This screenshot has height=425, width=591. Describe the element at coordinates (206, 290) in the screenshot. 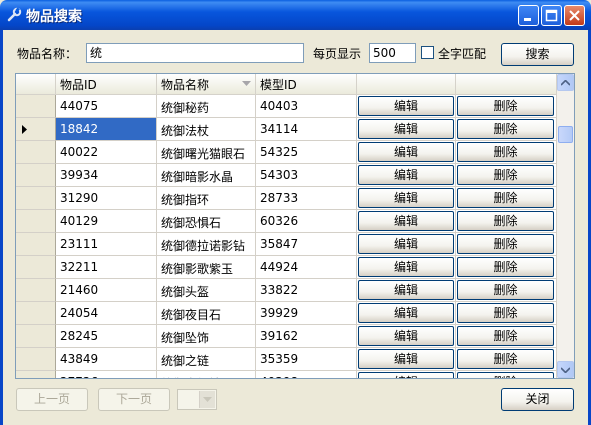

I see `cell-item-name: 统御头盔` at that location.